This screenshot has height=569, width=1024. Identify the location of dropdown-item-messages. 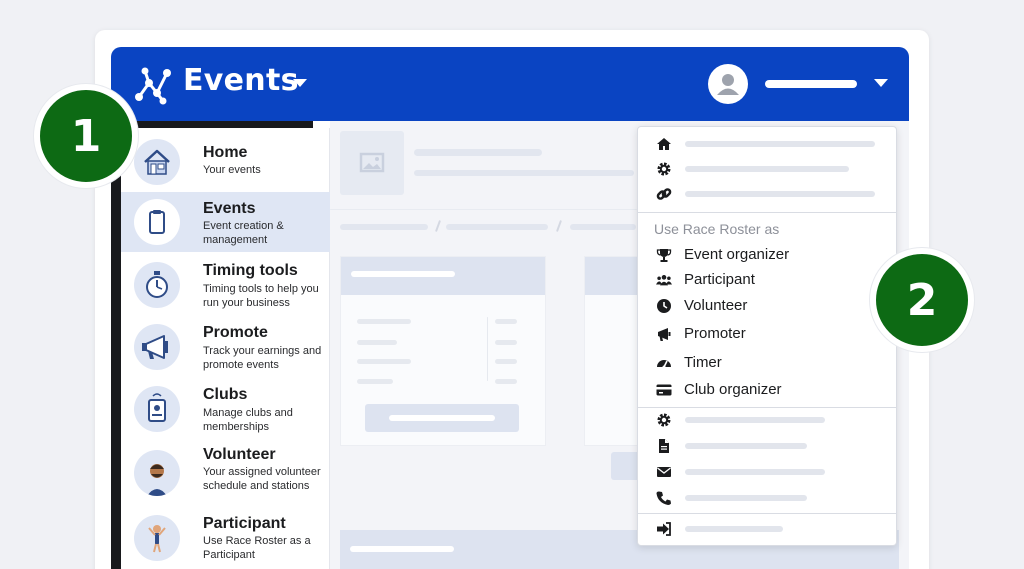
(767, 472).